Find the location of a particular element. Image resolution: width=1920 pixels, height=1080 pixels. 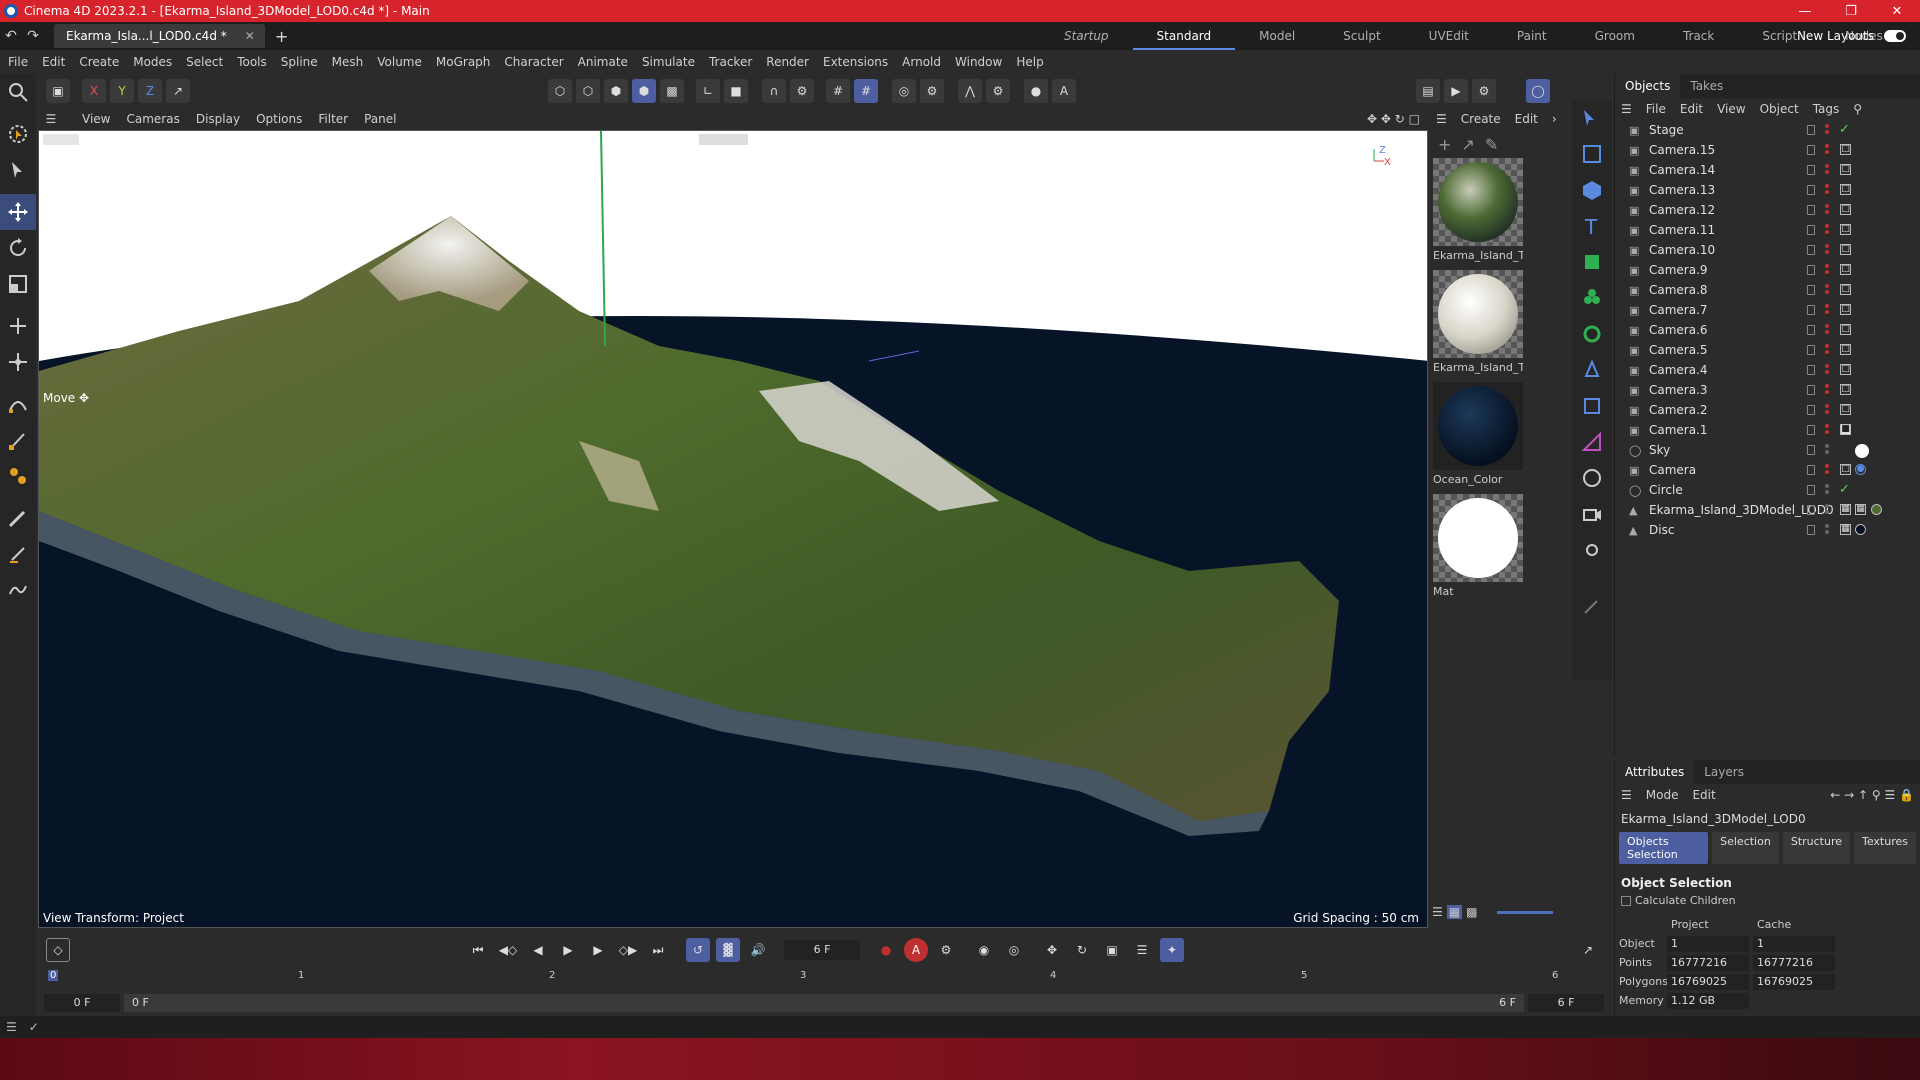

text-tool-icon: T is located at coordinates (1592, 226).